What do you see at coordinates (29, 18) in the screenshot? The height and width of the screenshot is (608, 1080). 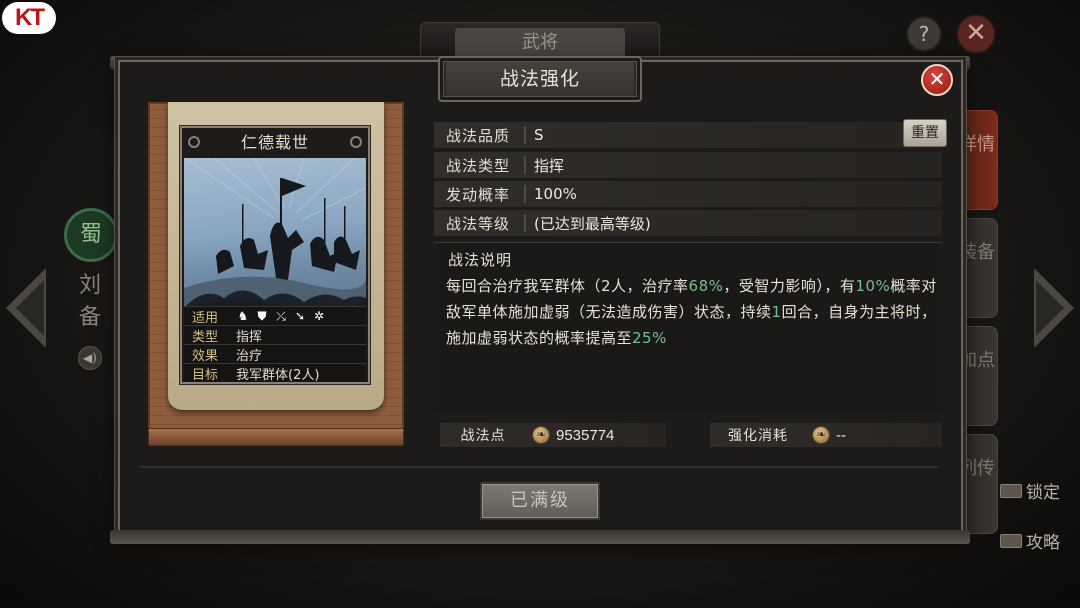 I see `publisher-logo: KT` at bounding box center [29, 18].